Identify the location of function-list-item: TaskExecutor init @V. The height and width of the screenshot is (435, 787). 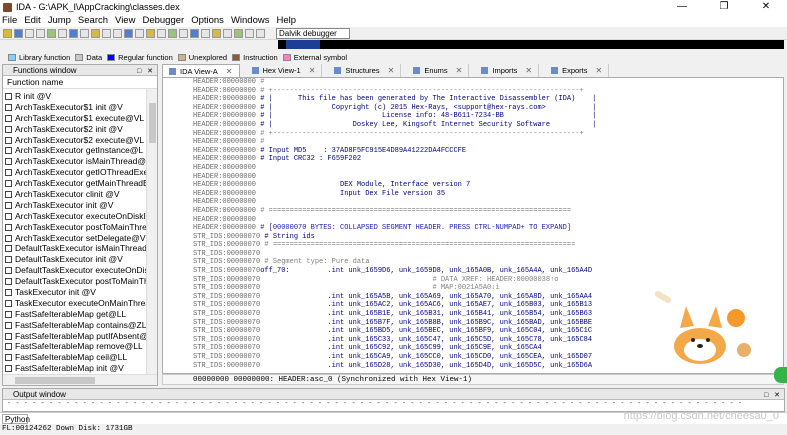
(75, 292).